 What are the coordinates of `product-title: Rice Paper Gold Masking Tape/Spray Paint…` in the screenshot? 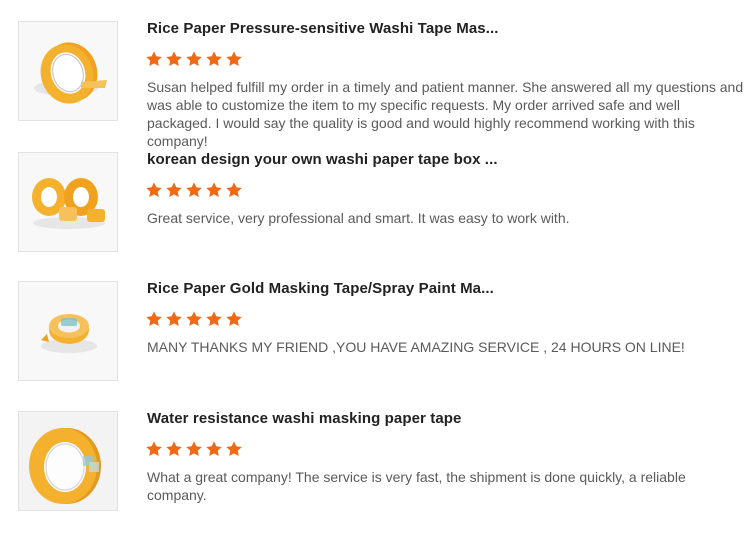 It's located at (320, 288).